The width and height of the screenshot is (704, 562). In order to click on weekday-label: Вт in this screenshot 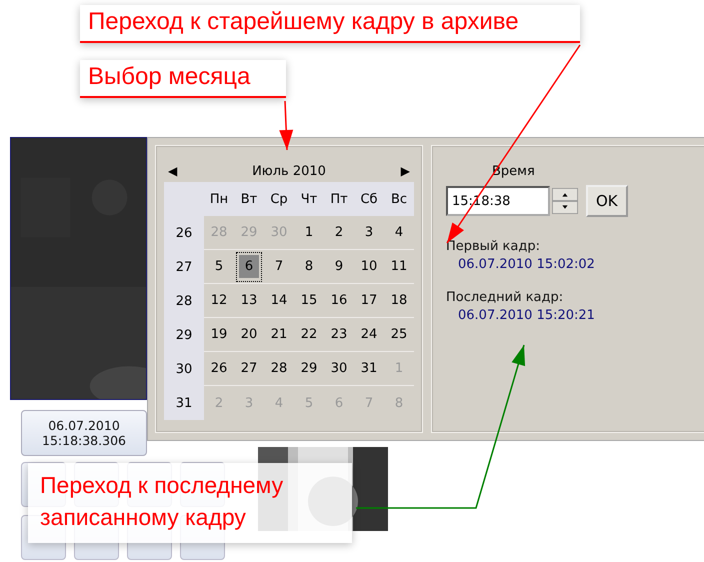, I will do `click(249, 199)`.